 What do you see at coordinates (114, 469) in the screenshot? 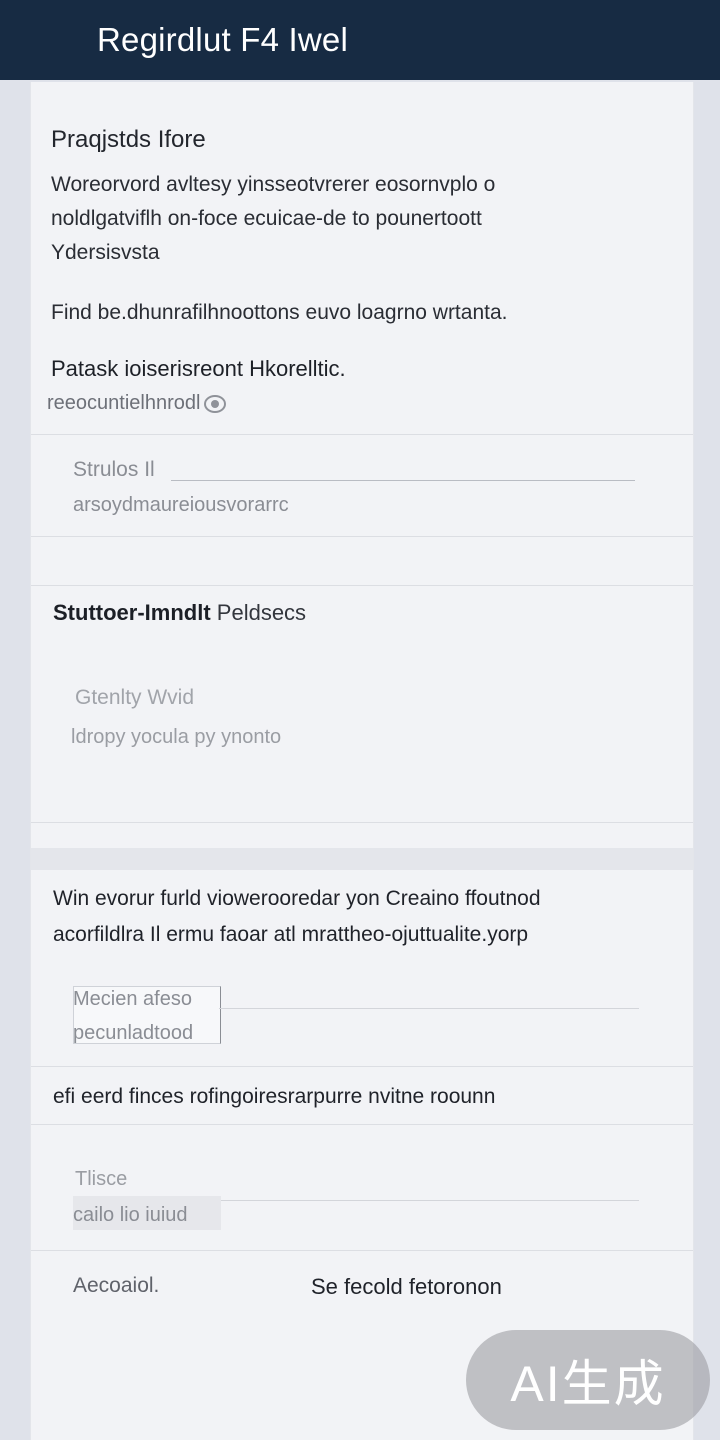
I see `field-1-label: Strulos Il` at bounding box center [114, 469].